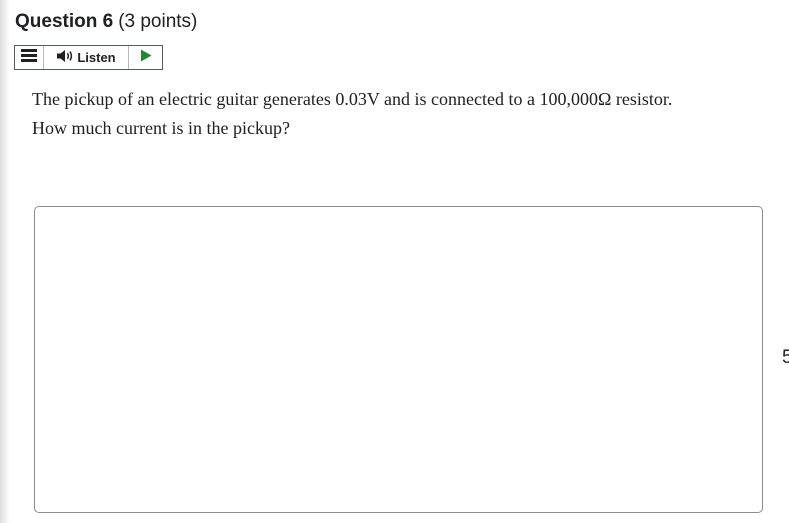 This screenshot has width=789, height=523. What do you see at coordinates (161, 128) in the screenshot?
I see `question-text-line-2: How much current is in the pickup?` at bounding box center [161, 128].